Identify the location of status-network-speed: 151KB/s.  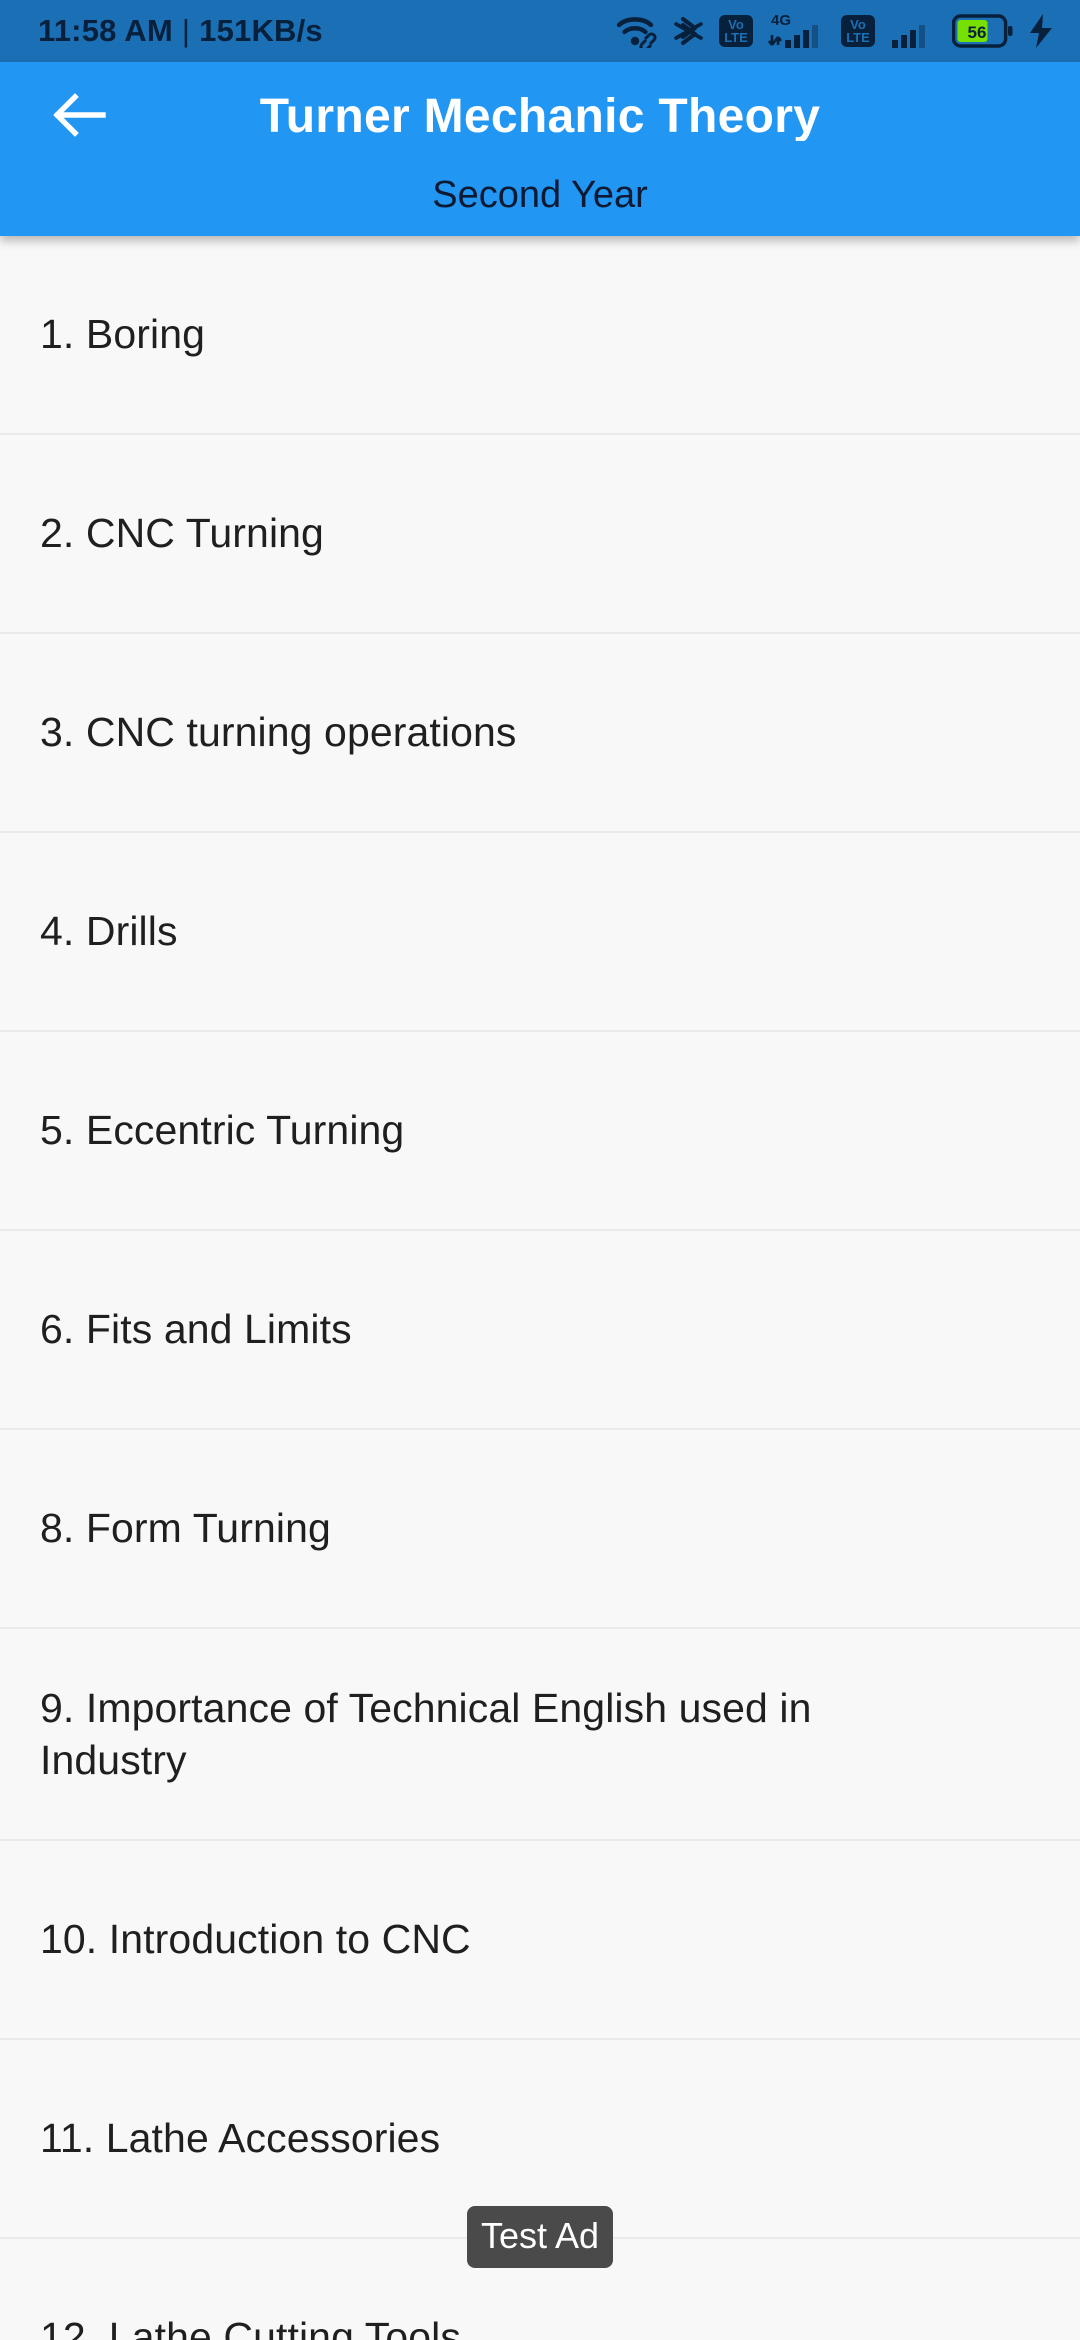
(261, 30).